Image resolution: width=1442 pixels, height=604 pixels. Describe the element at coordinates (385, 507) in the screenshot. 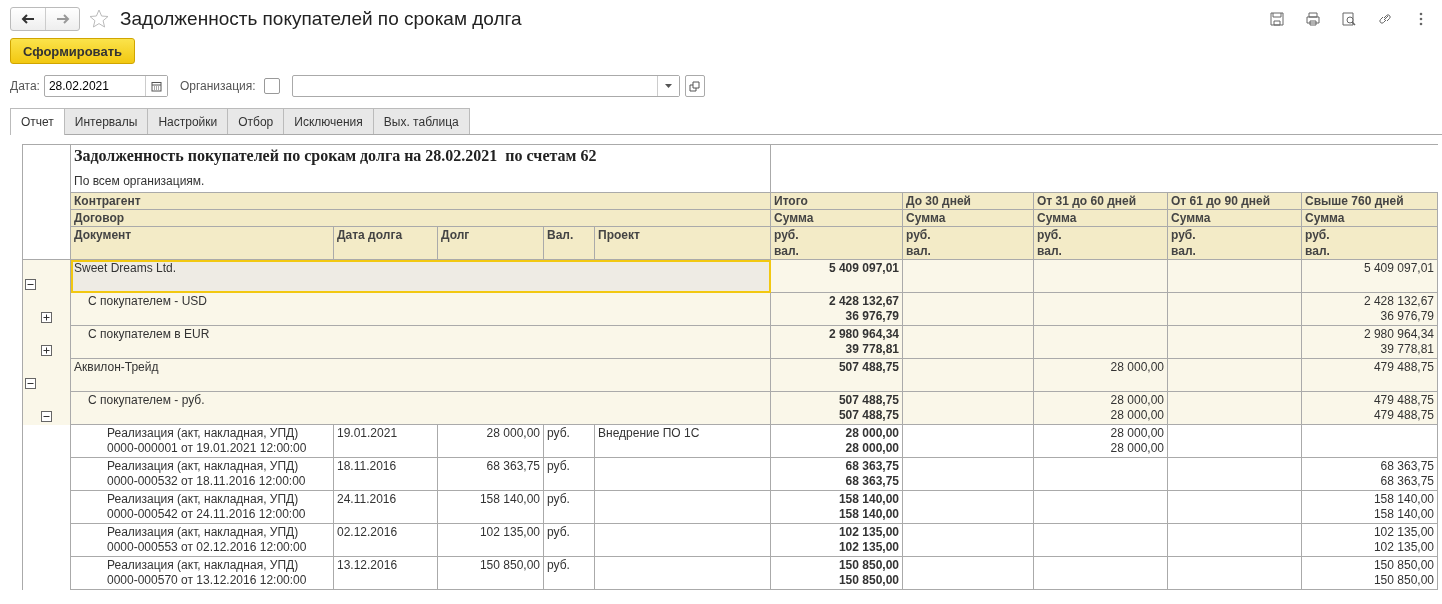

I see `debt-date-cell: 24.11.2016` at that location.